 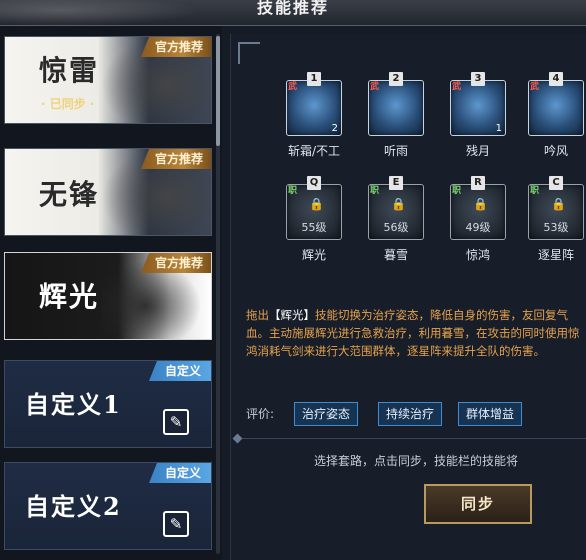 I want to click on skill-slot-4: 4 武 吟风, so click(x=556, y=115).